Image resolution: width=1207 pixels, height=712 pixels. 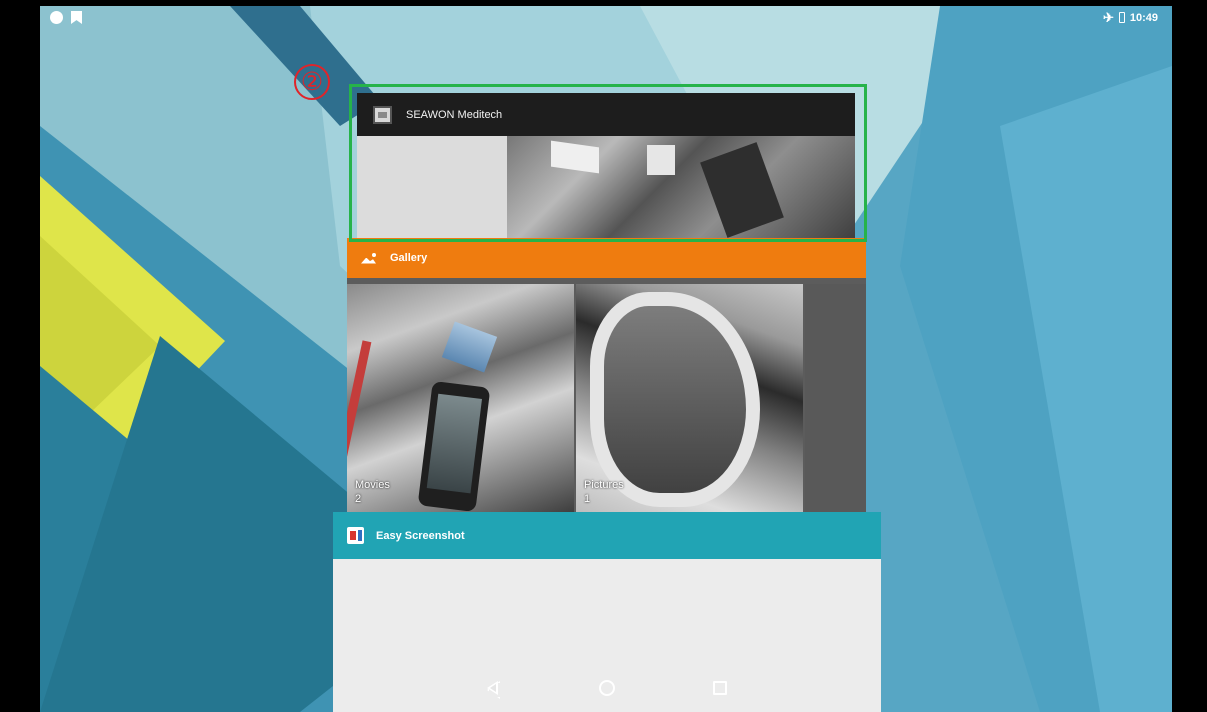 I want to click on airplane-mode-icon: ✈, so click(x=1108, y=17).